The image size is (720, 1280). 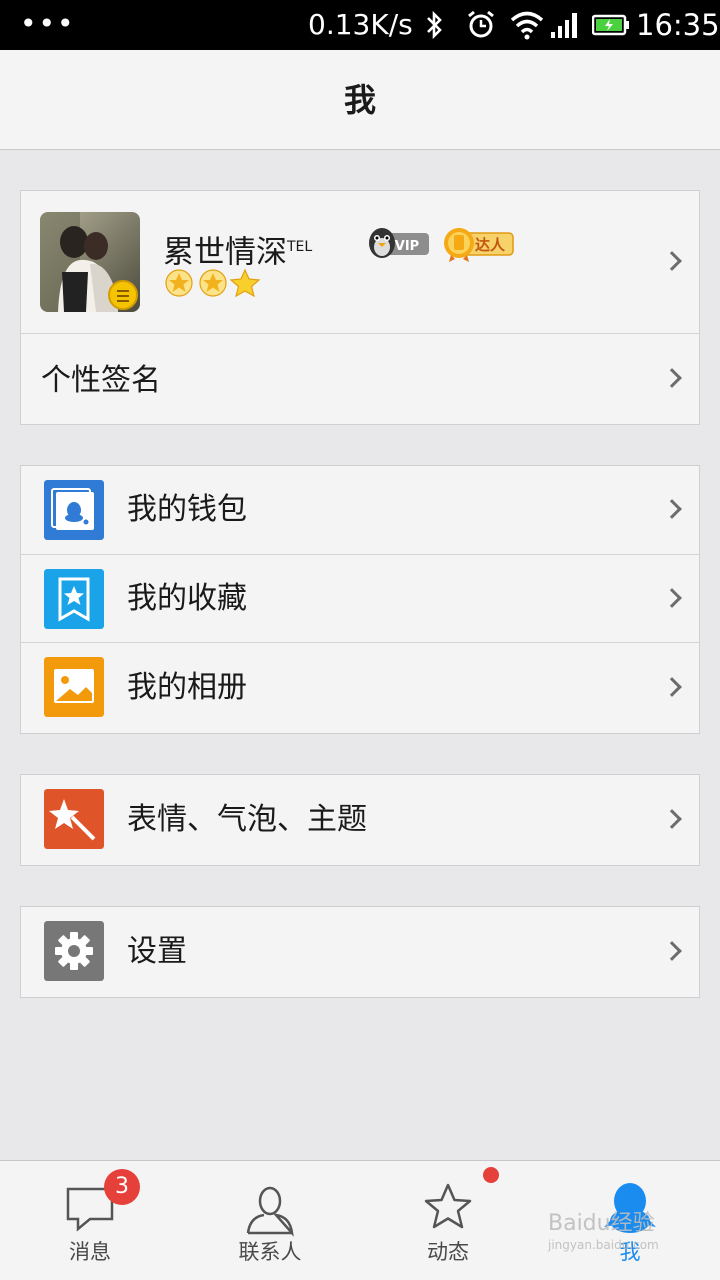 I want to click on tab-label: 动态, so click(x=448, y=1252).